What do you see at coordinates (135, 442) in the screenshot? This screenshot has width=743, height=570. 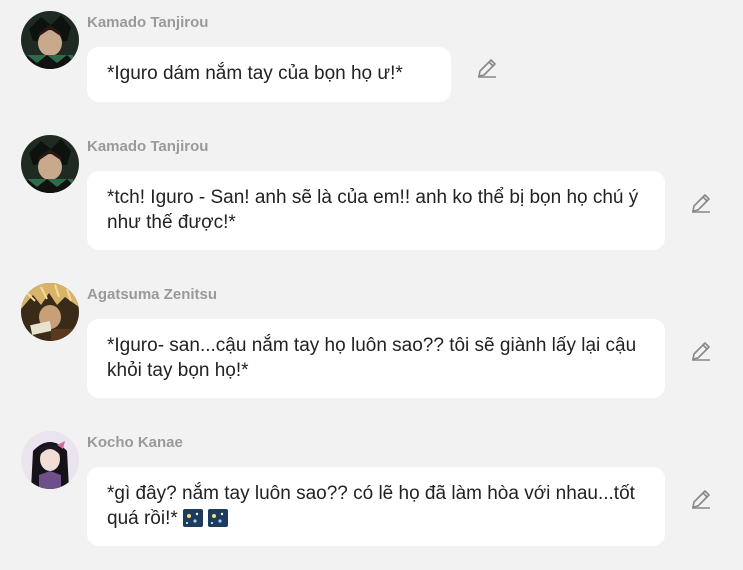 I see `author-name: Kocho Kanae` at bounding box center [135, 442].